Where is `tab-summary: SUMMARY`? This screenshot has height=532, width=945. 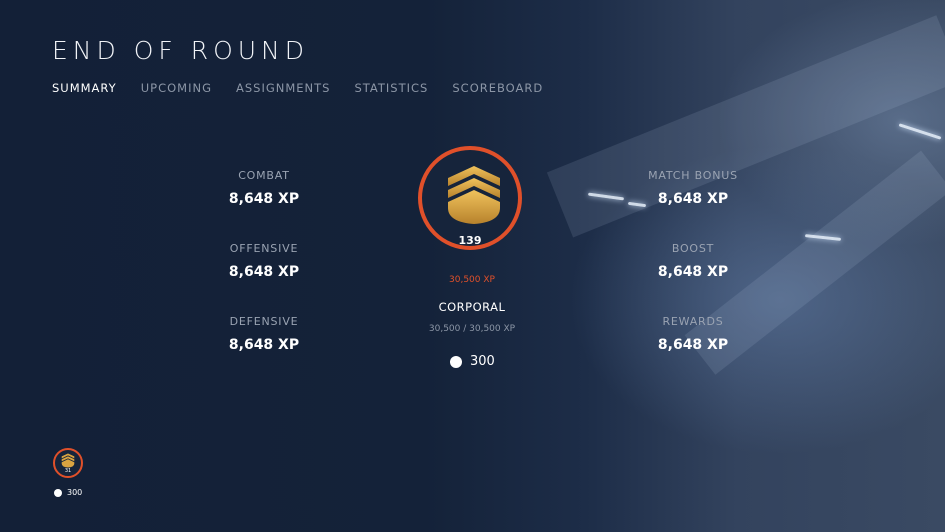 tab-summary: SUMMARY is located at coordinates (84, 88).